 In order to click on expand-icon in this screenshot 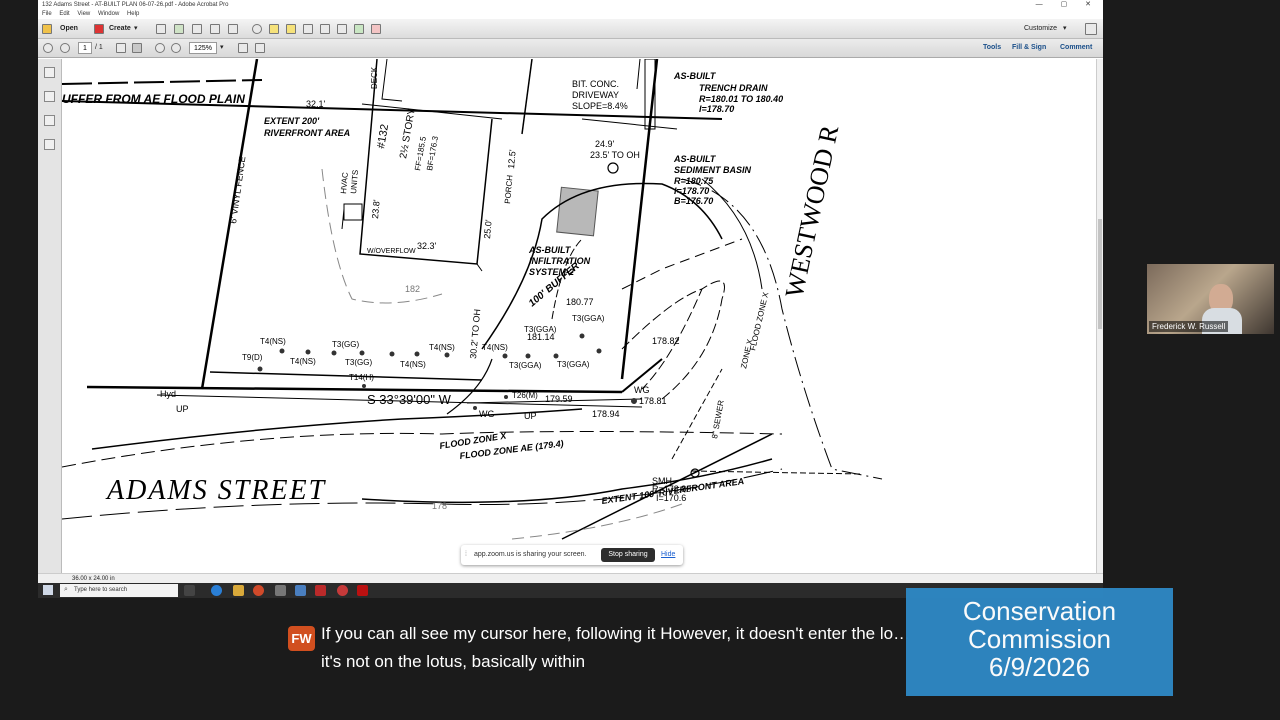, I will do `click(1091, 29)`.